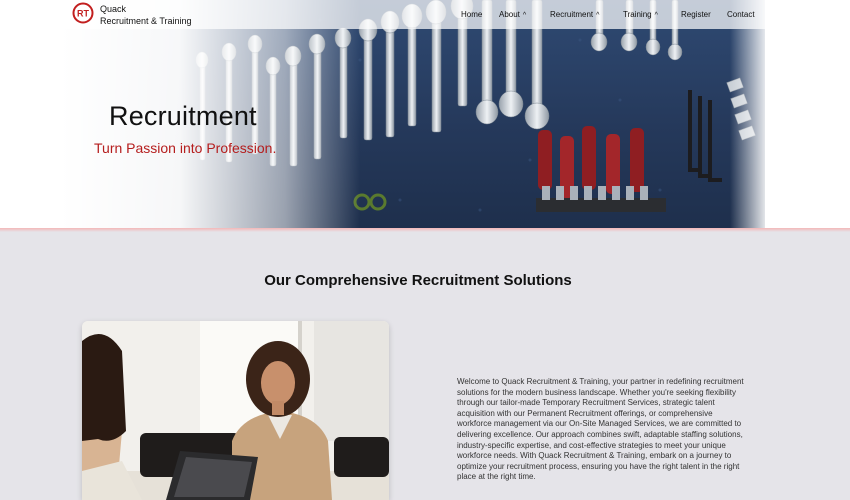  I want to click on nav-training: Training ^, so click(640, 14).